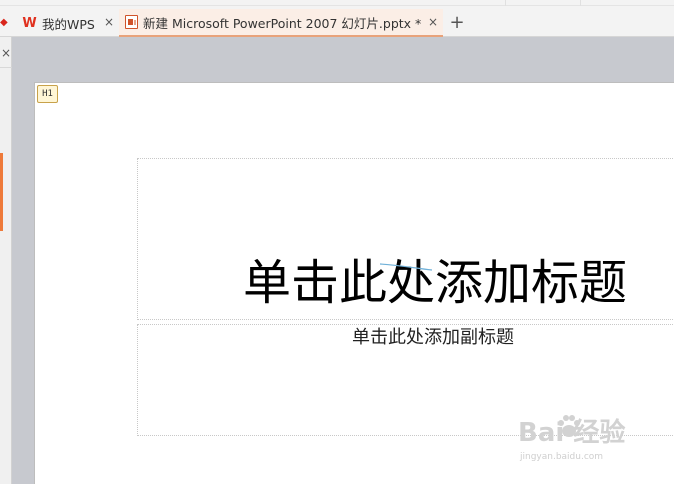  I want to click on menu-arrow-icon: ◆, so click(6, 22).